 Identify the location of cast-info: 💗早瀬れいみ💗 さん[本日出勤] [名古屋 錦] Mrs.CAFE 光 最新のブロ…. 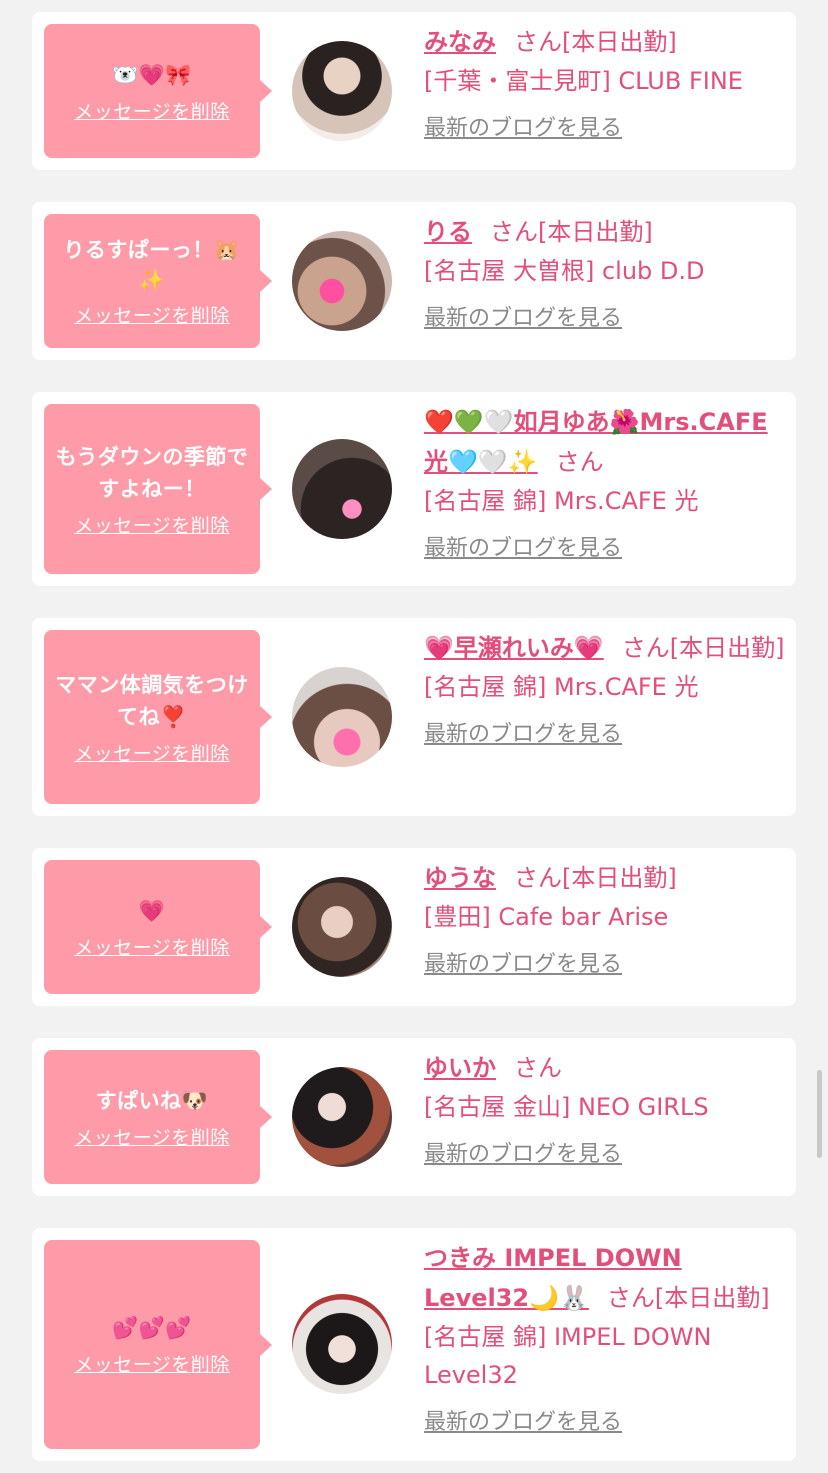
(606, 688).